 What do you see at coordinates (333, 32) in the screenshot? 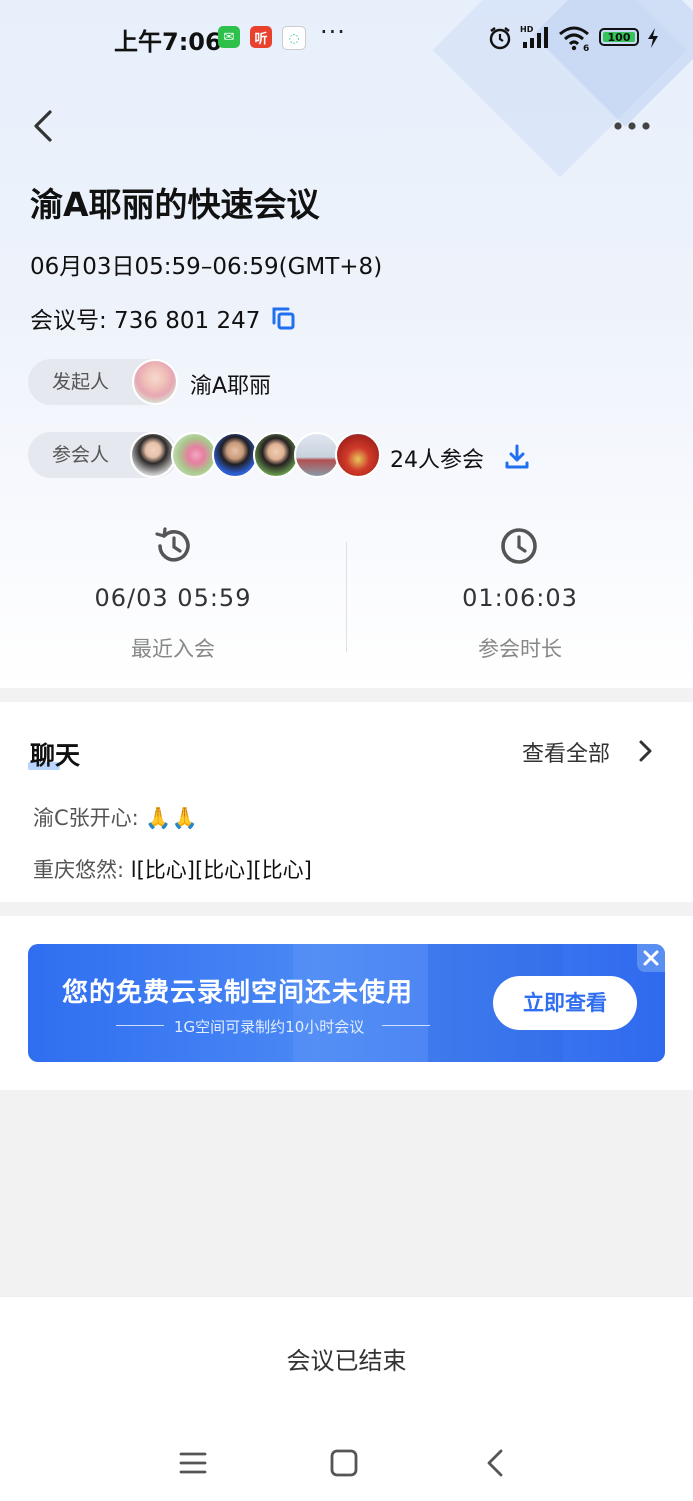
I see `more-notifications-icon: ···` at bounding box center [333, 32].